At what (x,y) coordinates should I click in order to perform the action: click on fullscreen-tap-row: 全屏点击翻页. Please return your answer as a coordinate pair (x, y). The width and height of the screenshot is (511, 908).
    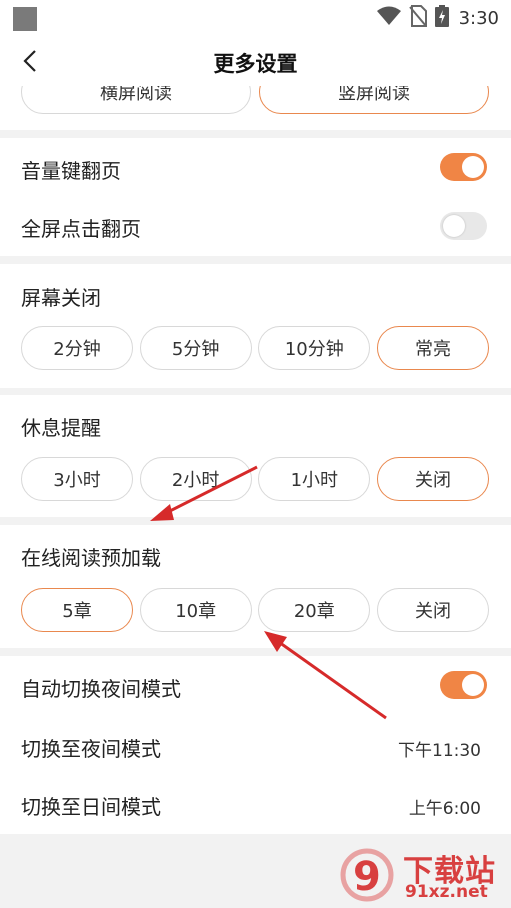
    Looking at the image, I should click on (255, 226).